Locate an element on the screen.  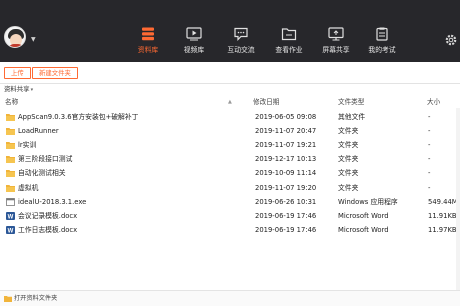
file-name: 虚拟机 is located at coordinates (28, 187).